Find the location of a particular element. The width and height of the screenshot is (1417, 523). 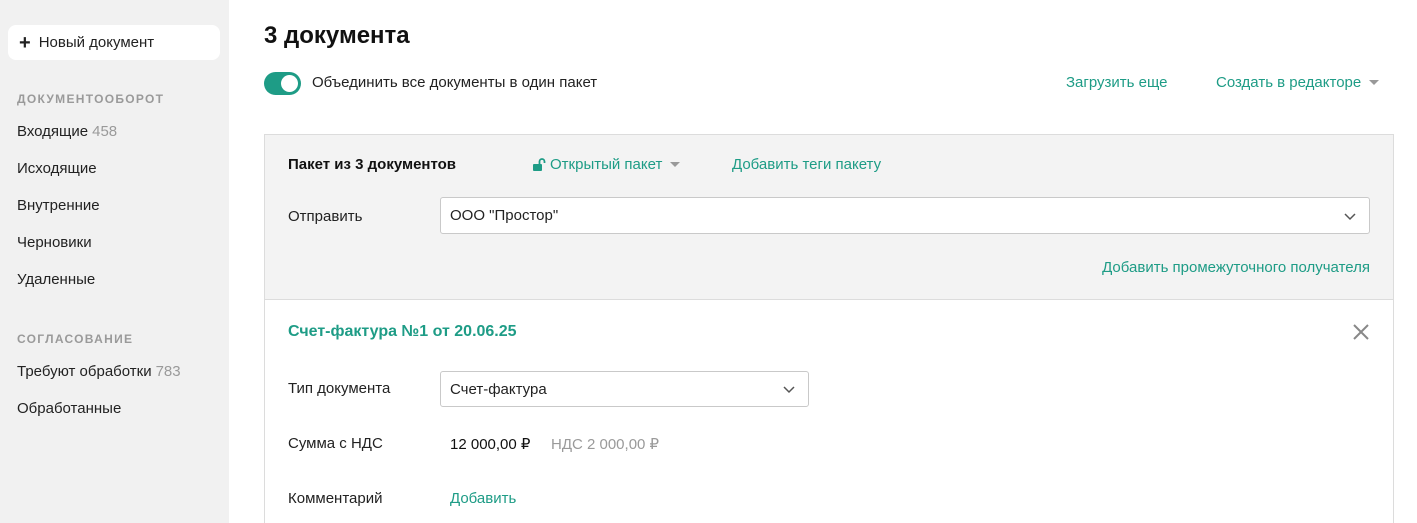

package-access-dropdown: Открытый пакет is located at coordinates (606, 164).